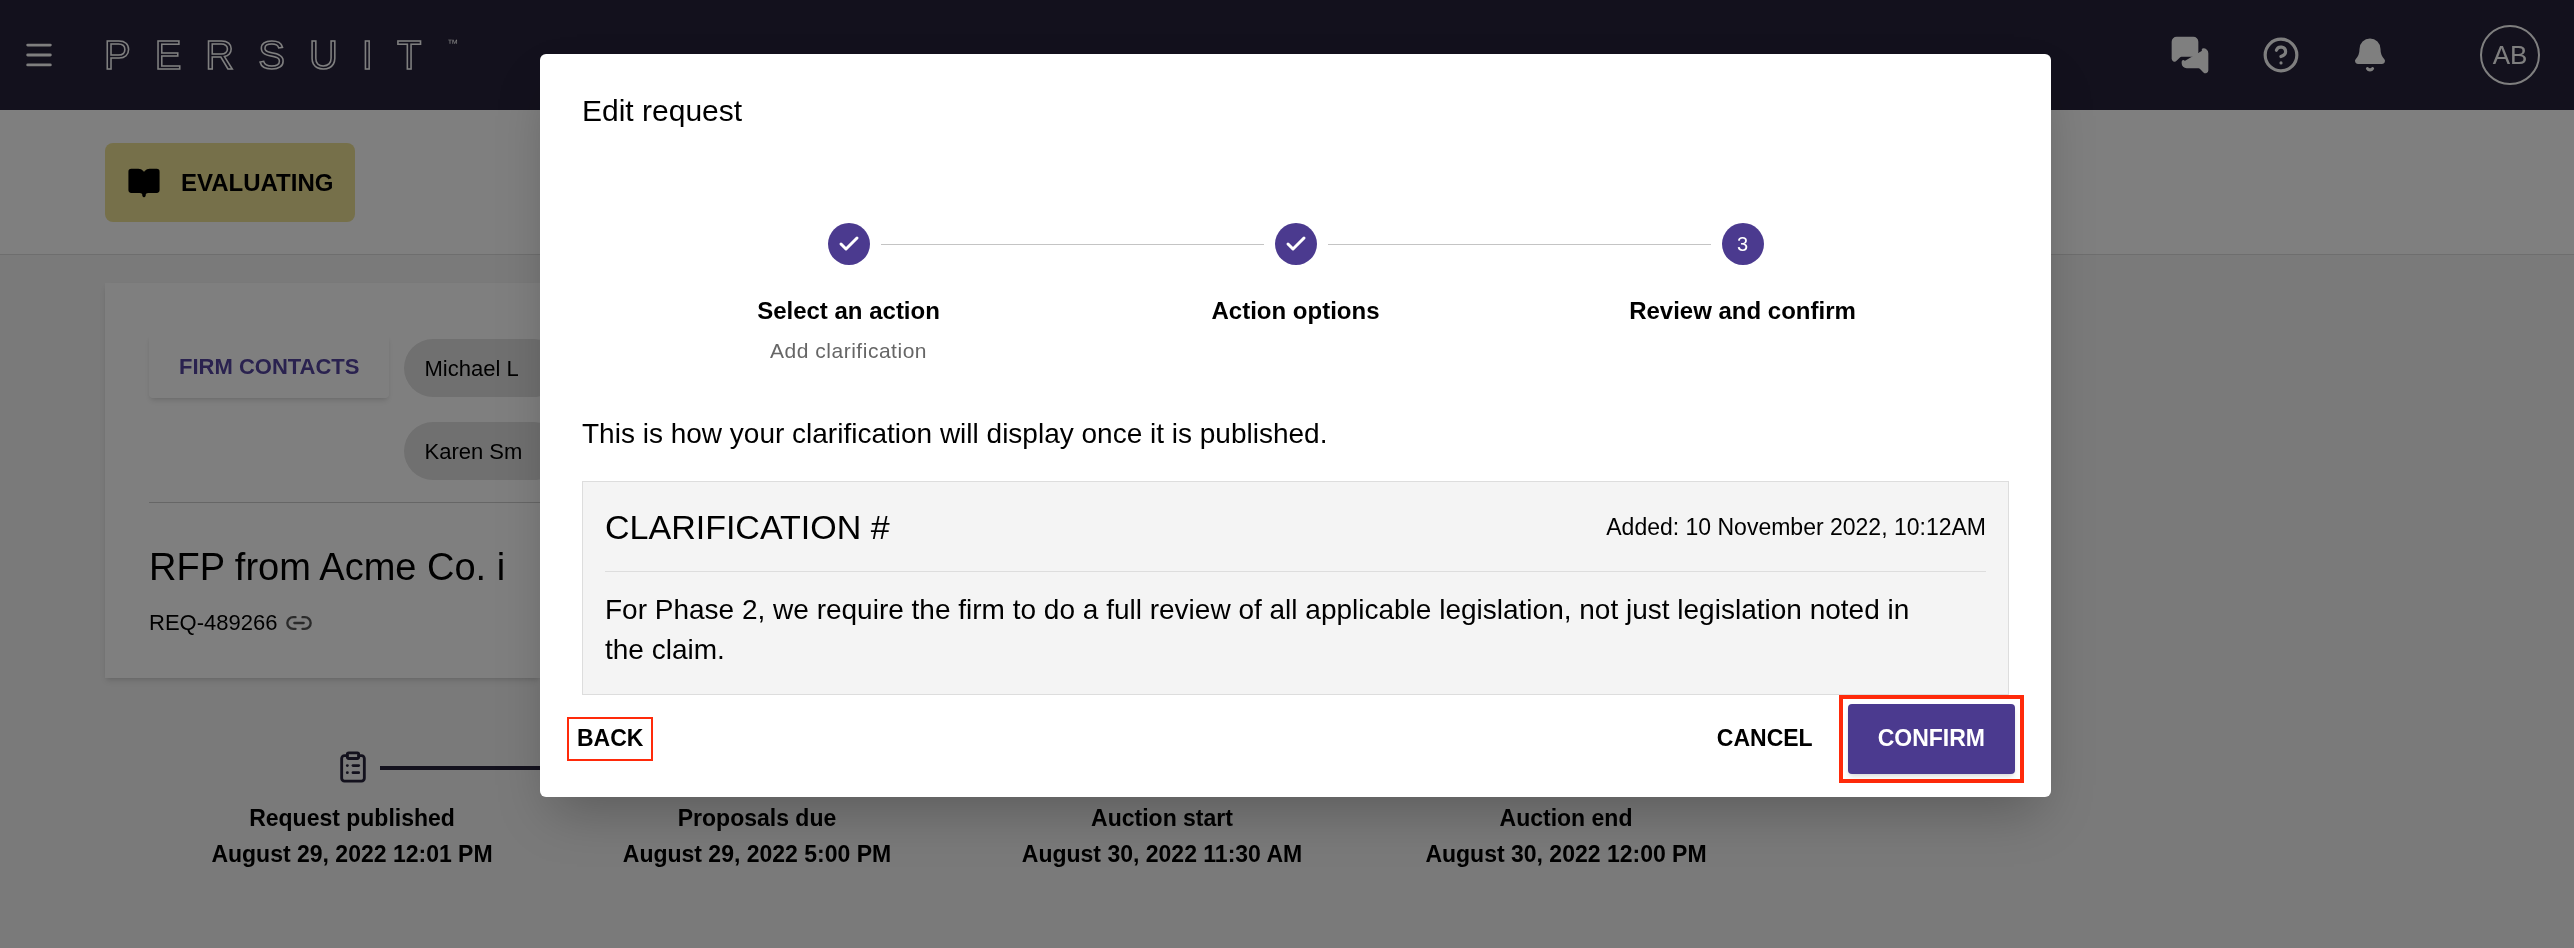  I want to click on timeline-label: Proposals due, so click(757, 818).